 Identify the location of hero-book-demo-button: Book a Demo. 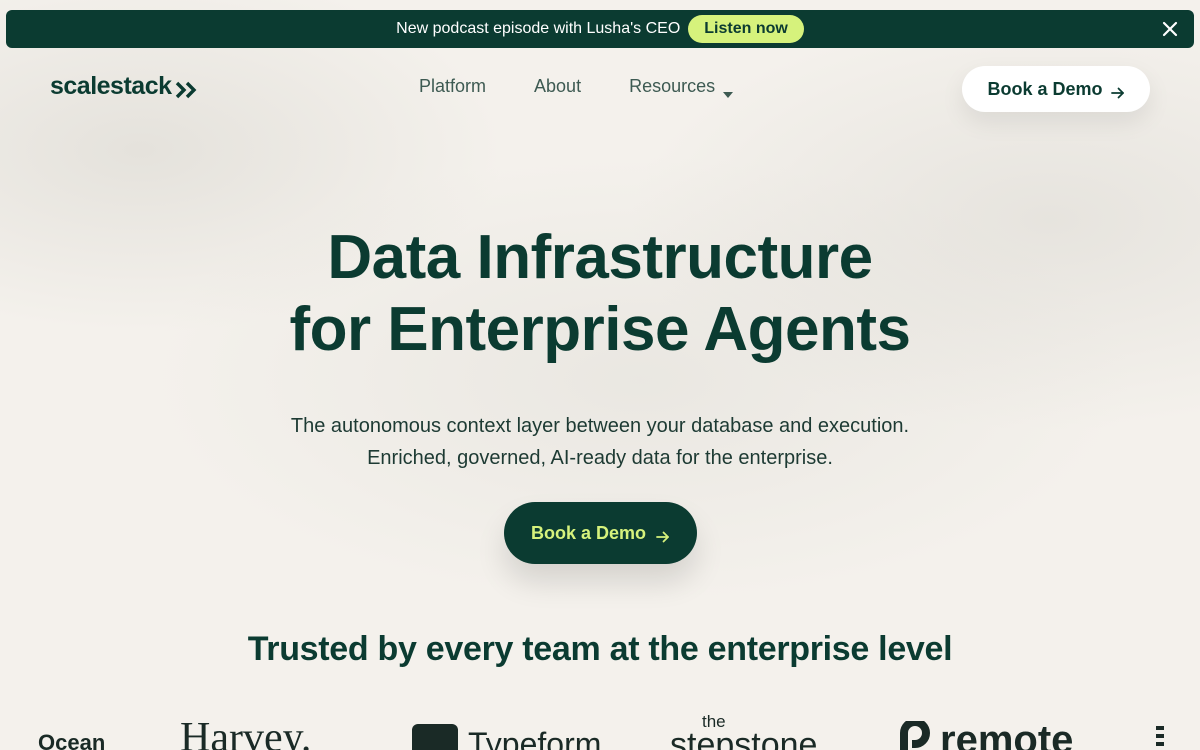
(600, 533).